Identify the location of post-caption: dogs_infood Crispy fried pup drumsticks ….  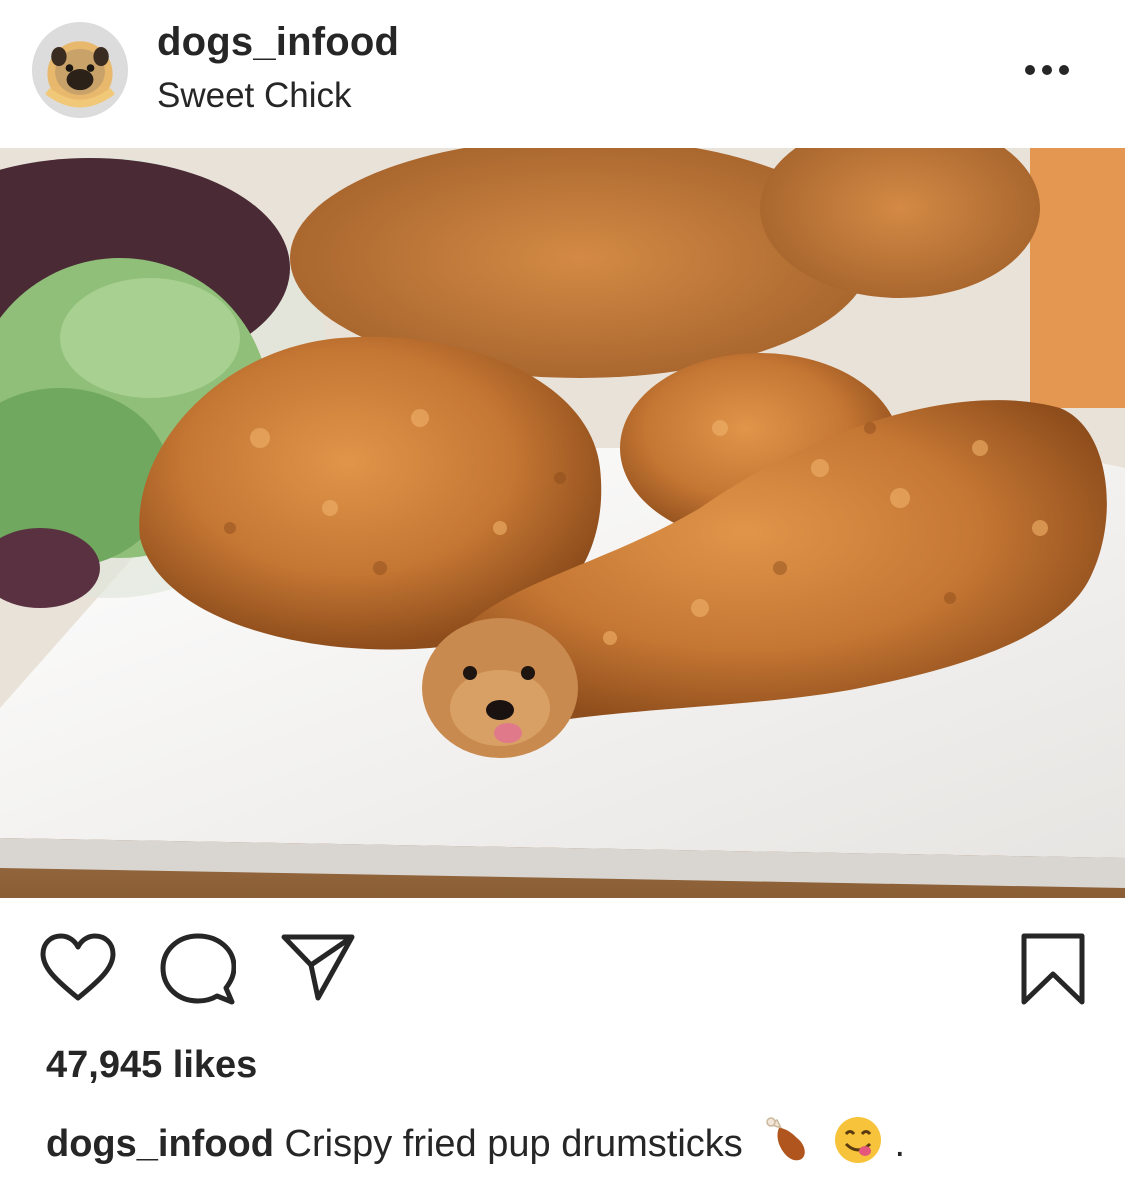
(576, 1140).